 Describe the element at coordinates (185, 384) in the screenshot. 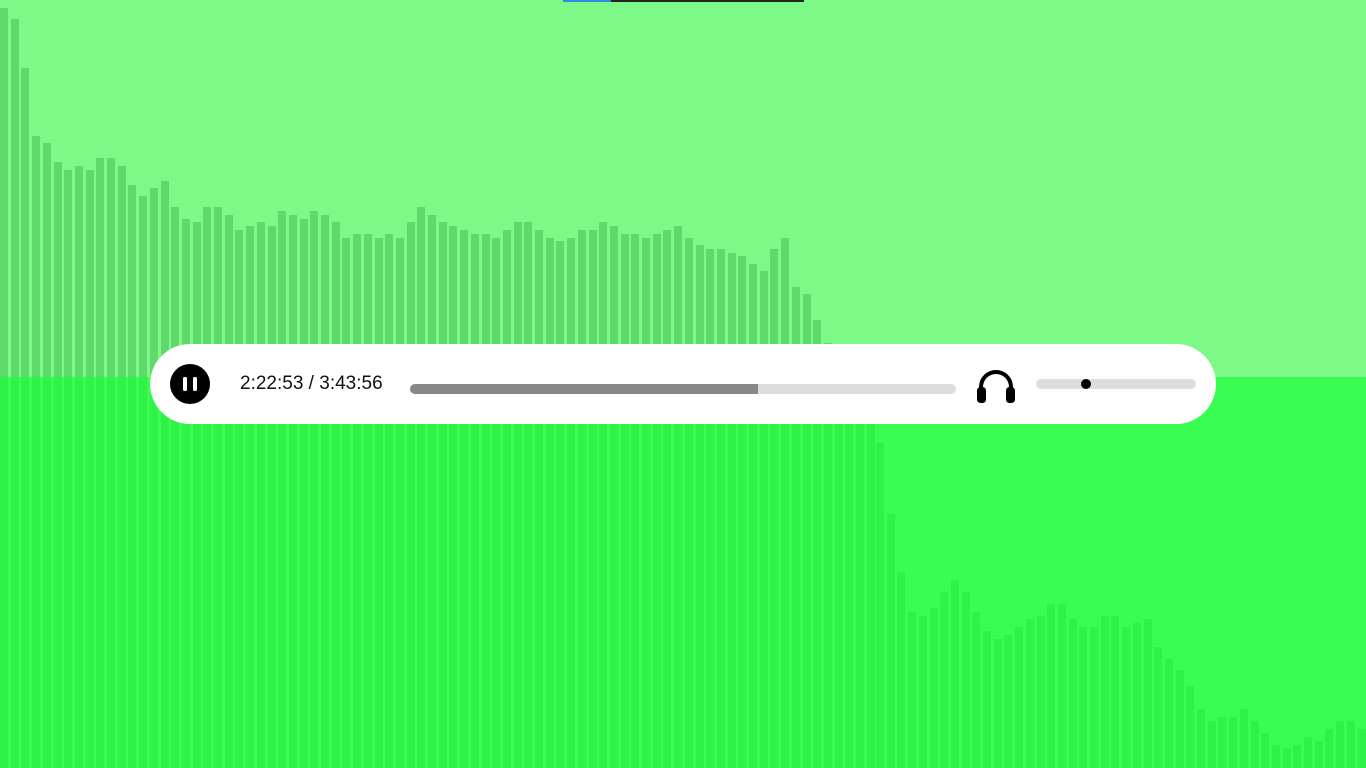

I see `pause-icon` at that location.